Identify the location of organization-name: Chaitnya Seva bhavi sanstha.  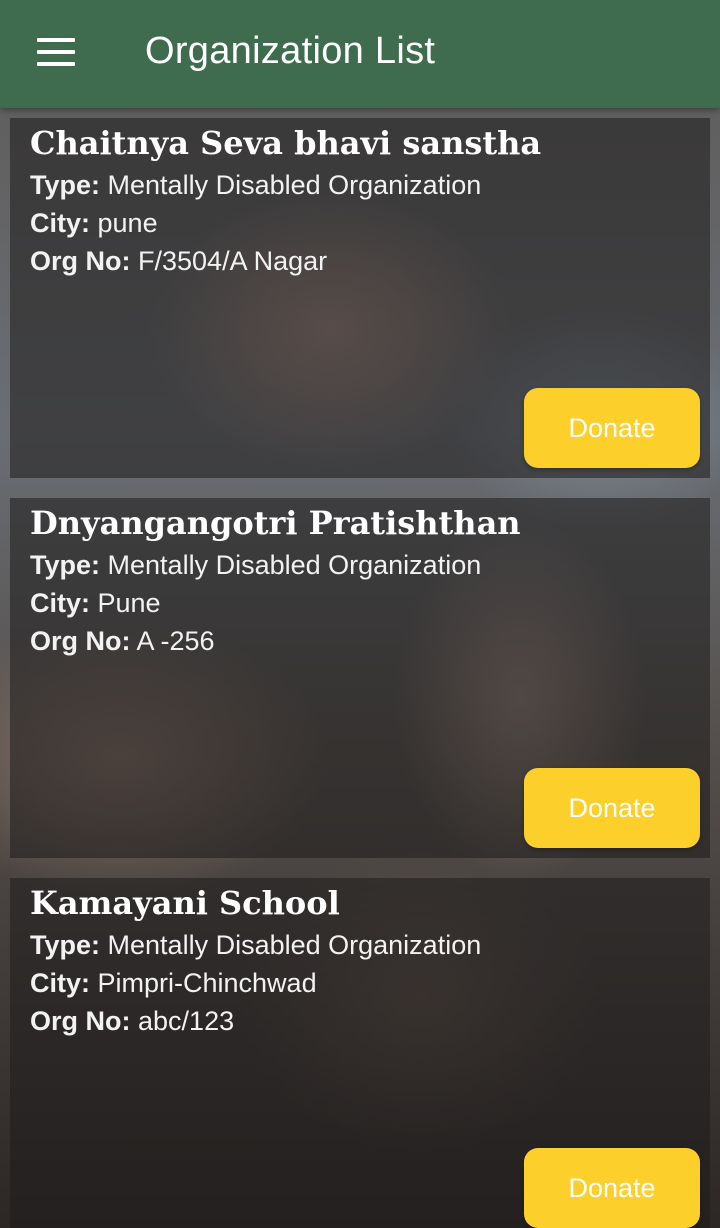
(286, 143).